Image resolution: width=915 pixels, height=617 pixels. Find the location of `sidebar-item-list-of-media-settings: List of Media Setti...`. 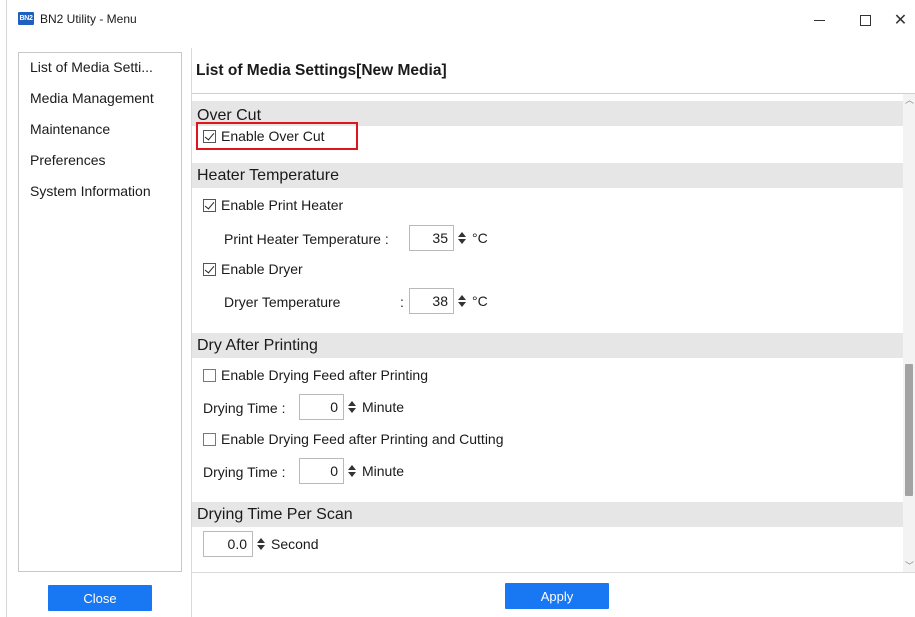

sidebar-item-list-of-media-settings: List of Media Setti... is located at coordinates (91, 67).